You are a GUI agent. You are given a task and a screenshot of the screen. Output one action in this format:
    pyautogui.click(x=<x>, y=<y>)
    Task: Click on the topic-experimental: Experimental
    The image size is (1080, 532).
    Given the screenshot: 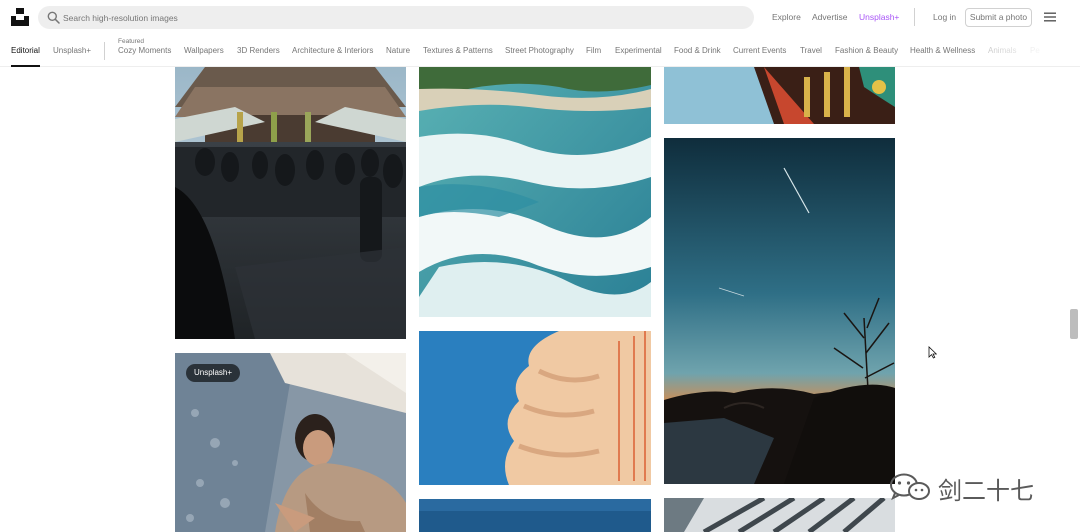 What is the action you would take?
    pyautogui.click(x=638, y=50)
    